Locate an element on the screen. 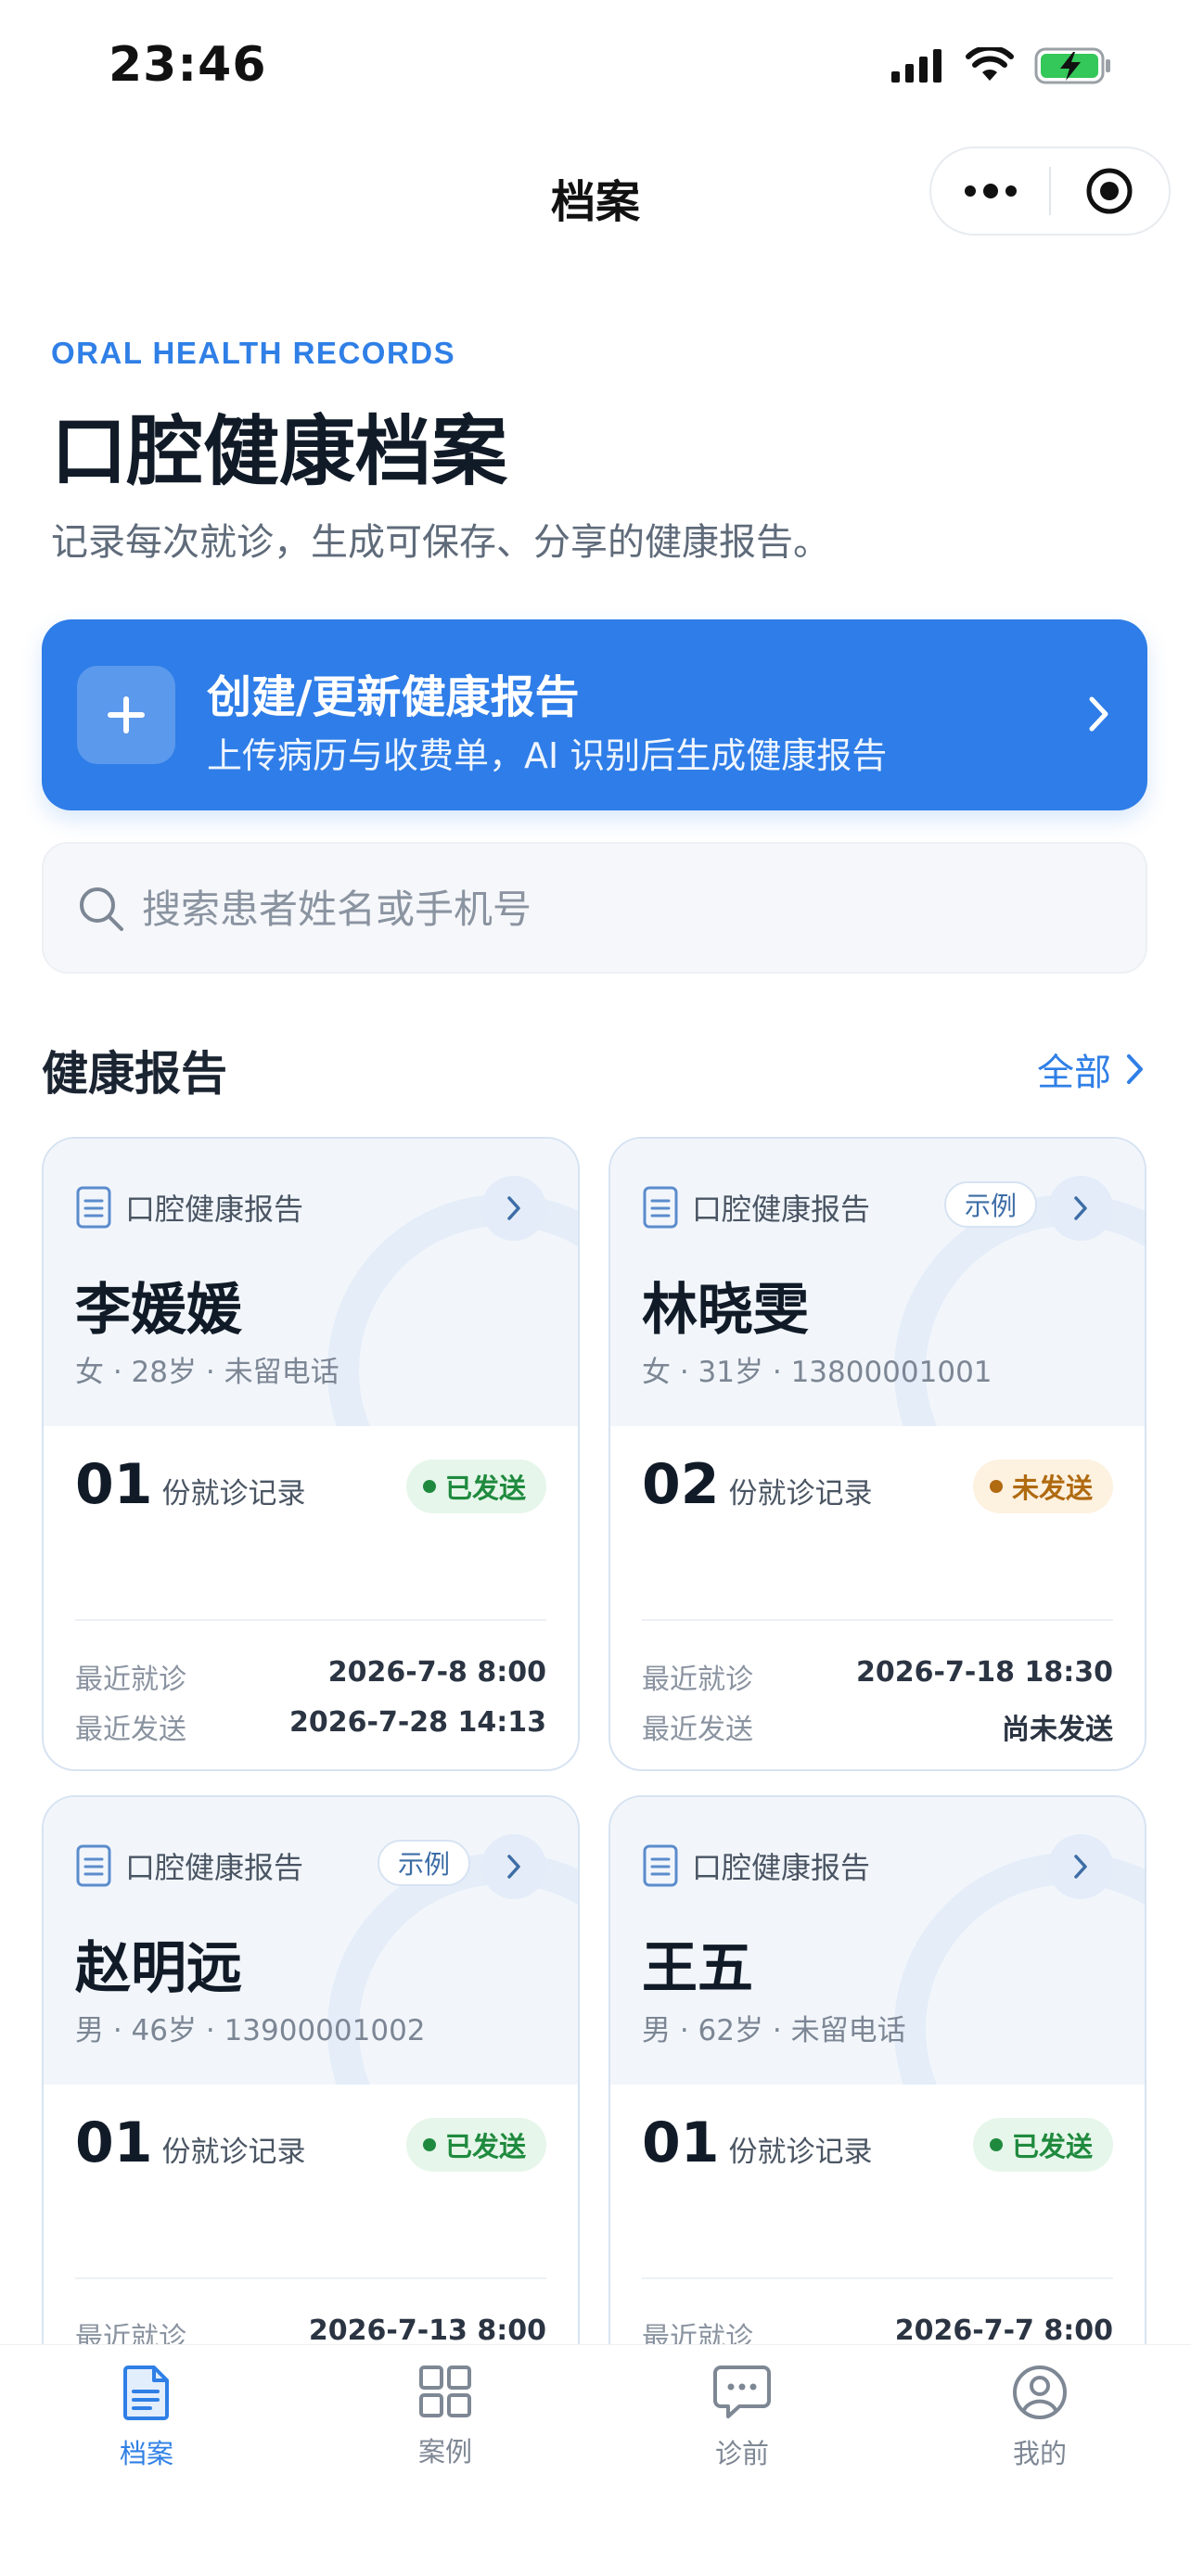  grid-icon is located at coordinates (445, 2392).